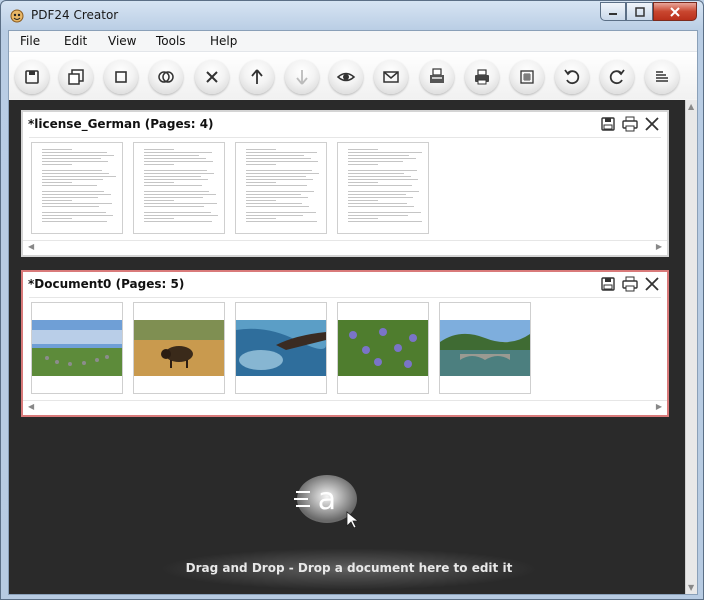 The width and height of the screenshot is (704, 600). I want to click on rotate-left-button, so click(572, 77).